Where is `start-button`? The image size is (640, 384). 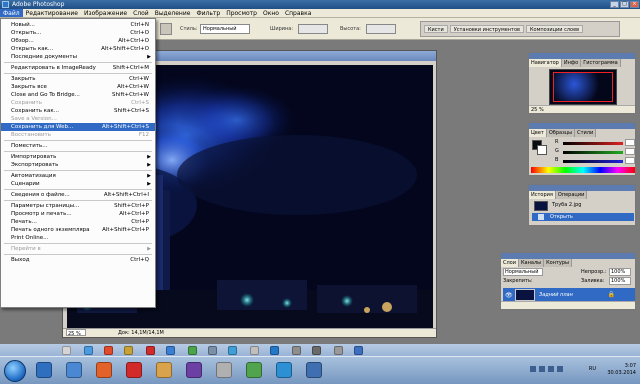 start-button is located at coordinates (15, 371).